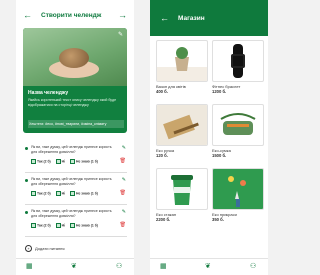 The height and width of the screenshot is (275, 320). Describe the element at coordinates (218, 219) in the screenshot. I see `product-price: 350 б.` at that location.